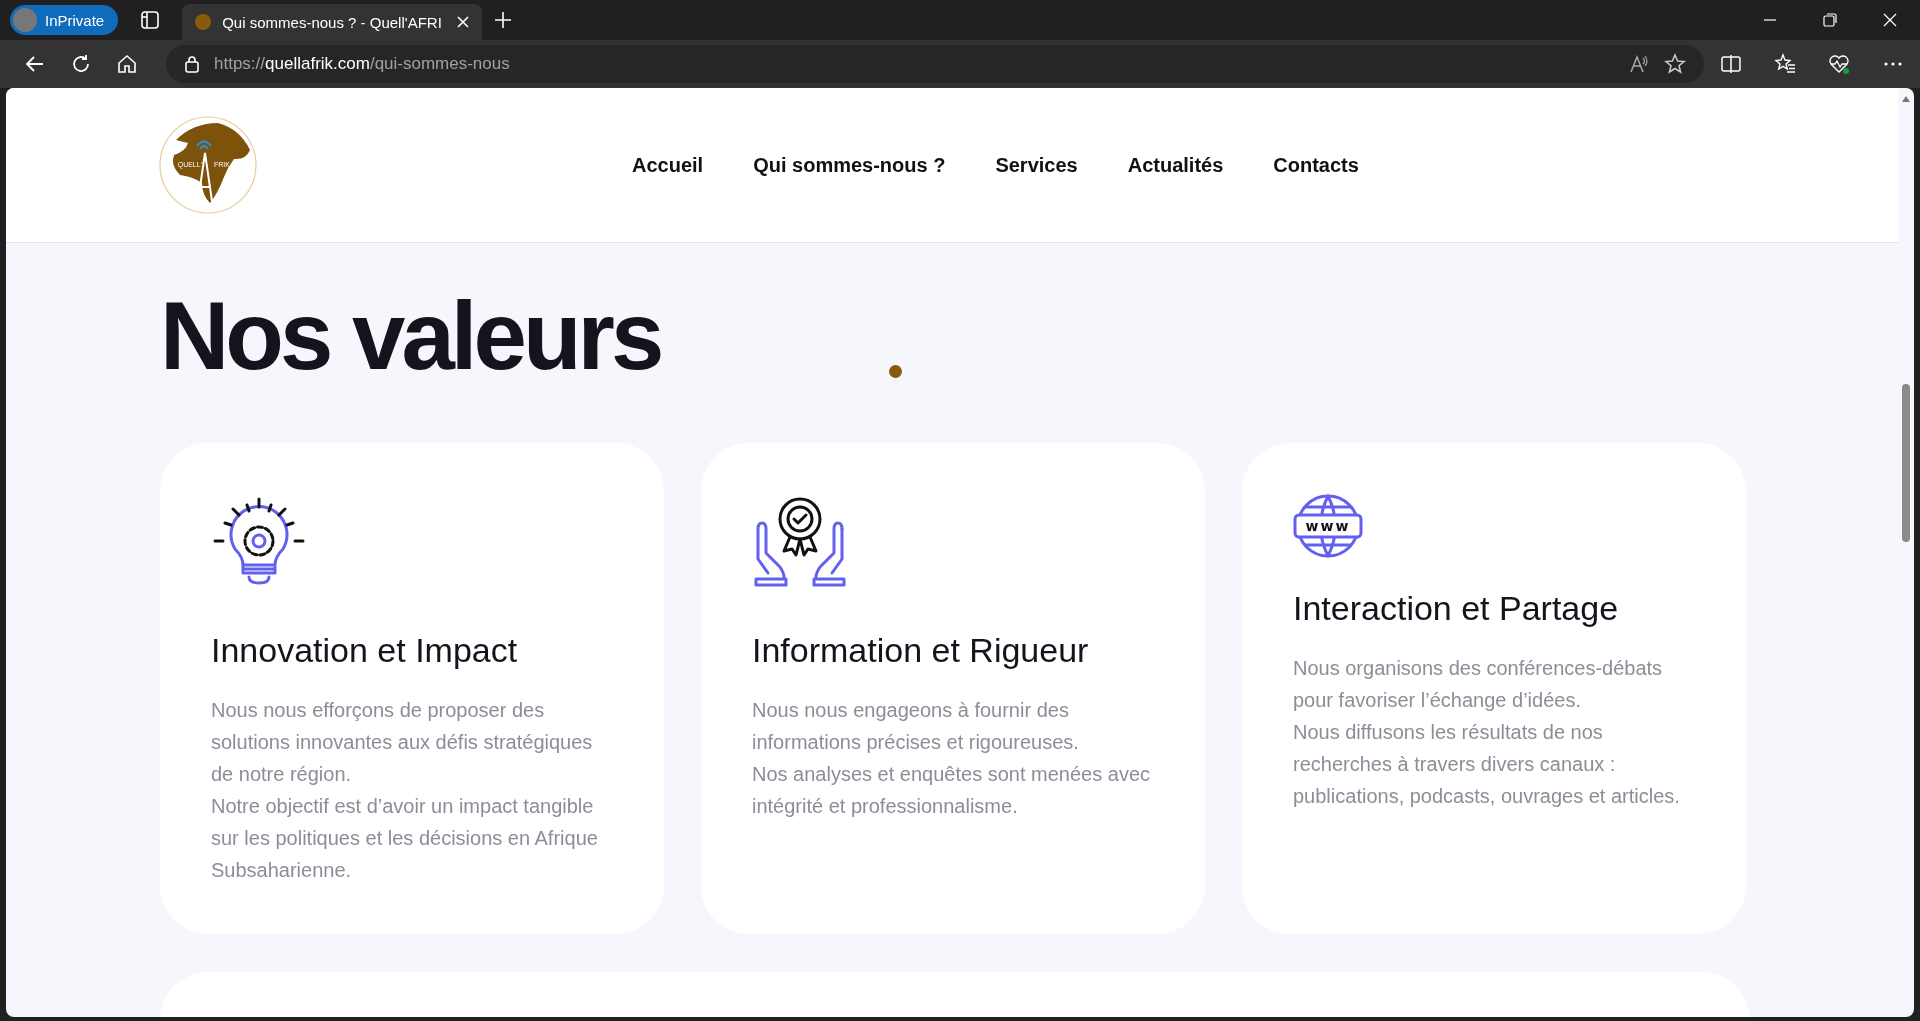 The image size is (1920, 1021). I want to click on section-heading: Nos valeurs, so click(410, 336).